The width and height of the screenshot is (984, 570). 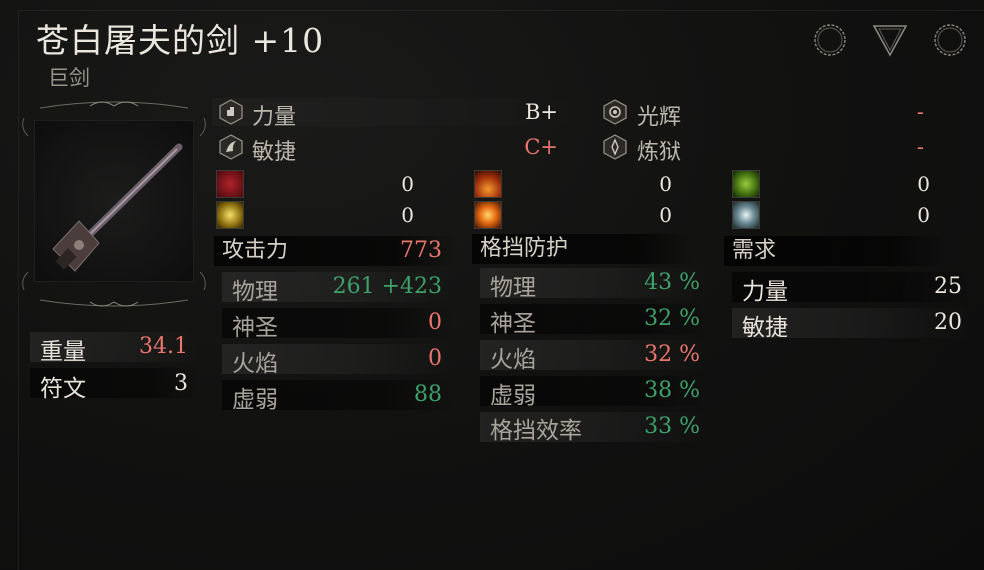 What do you see at coordinates (255, 250) in the screenshot?
I see `attack-header-label: 攻击力` at bounding box center [255, 250].